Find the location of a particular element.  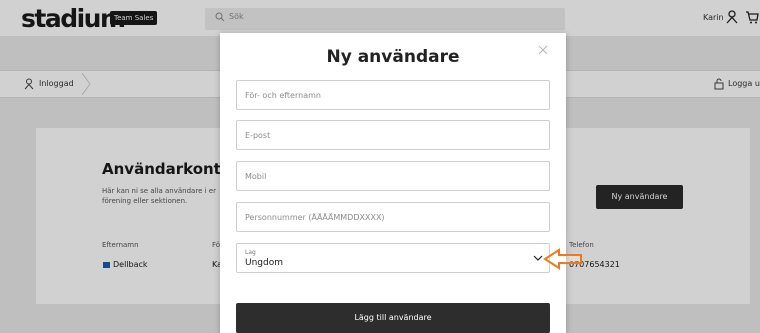

email-input is located at coordinates (393, 135).